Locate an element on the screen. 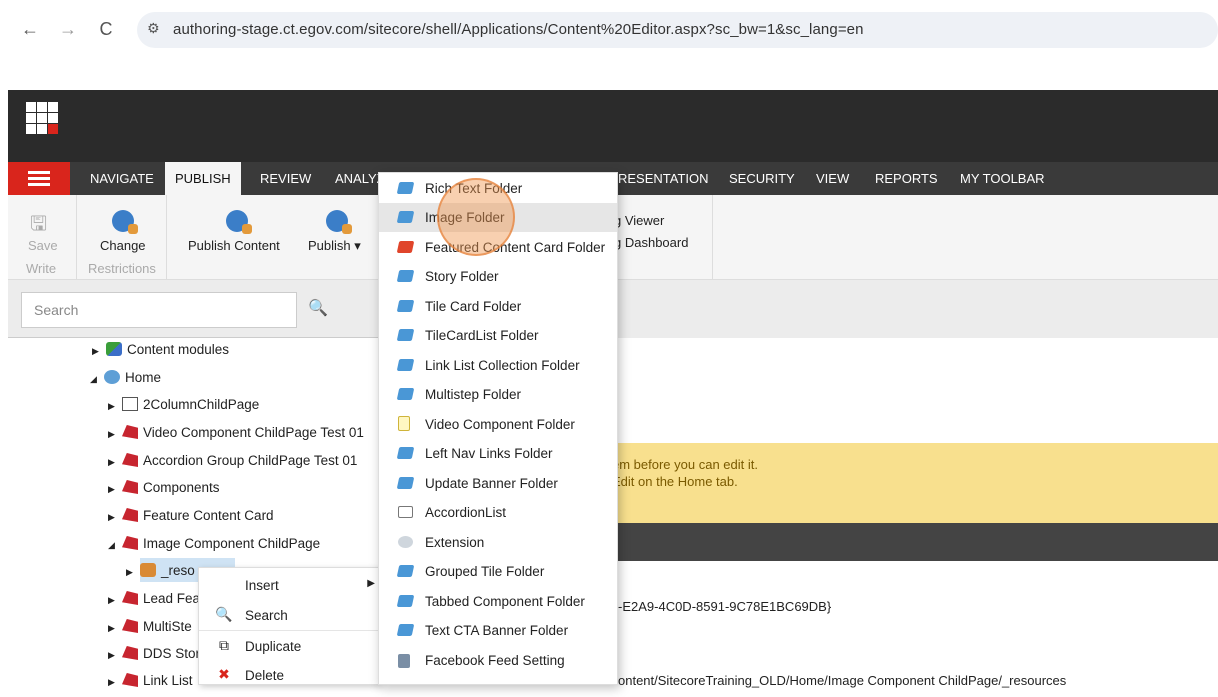 The image size is (1218, 697). menu-item-label: TileCardList Folder is located at coordinates (482, 335).